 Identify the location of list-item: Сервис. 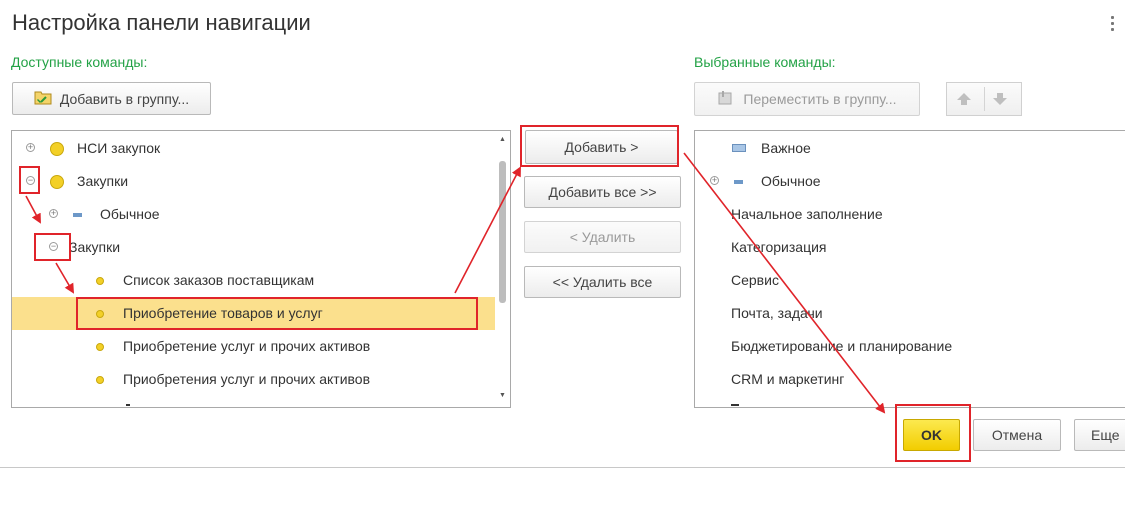
(910, 280).